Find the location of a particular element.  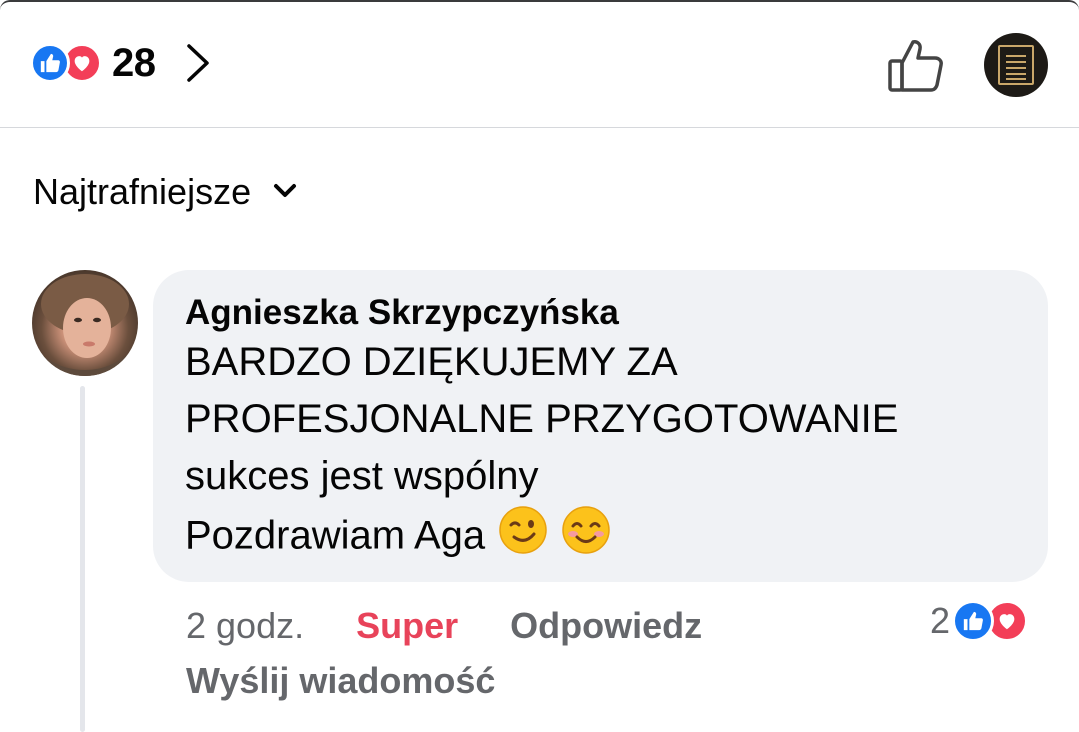

quiz-menu-icon is located at coordinates (1016, 65).